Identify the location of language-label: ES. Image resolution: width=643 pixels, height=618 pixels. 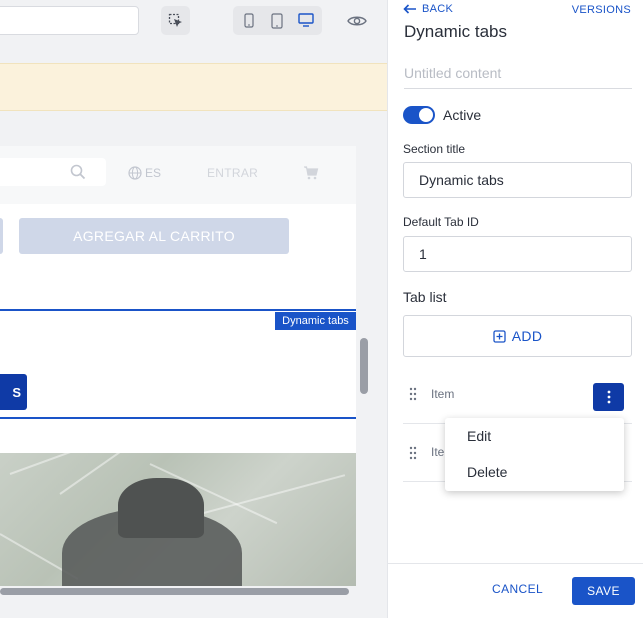
(153, 173).